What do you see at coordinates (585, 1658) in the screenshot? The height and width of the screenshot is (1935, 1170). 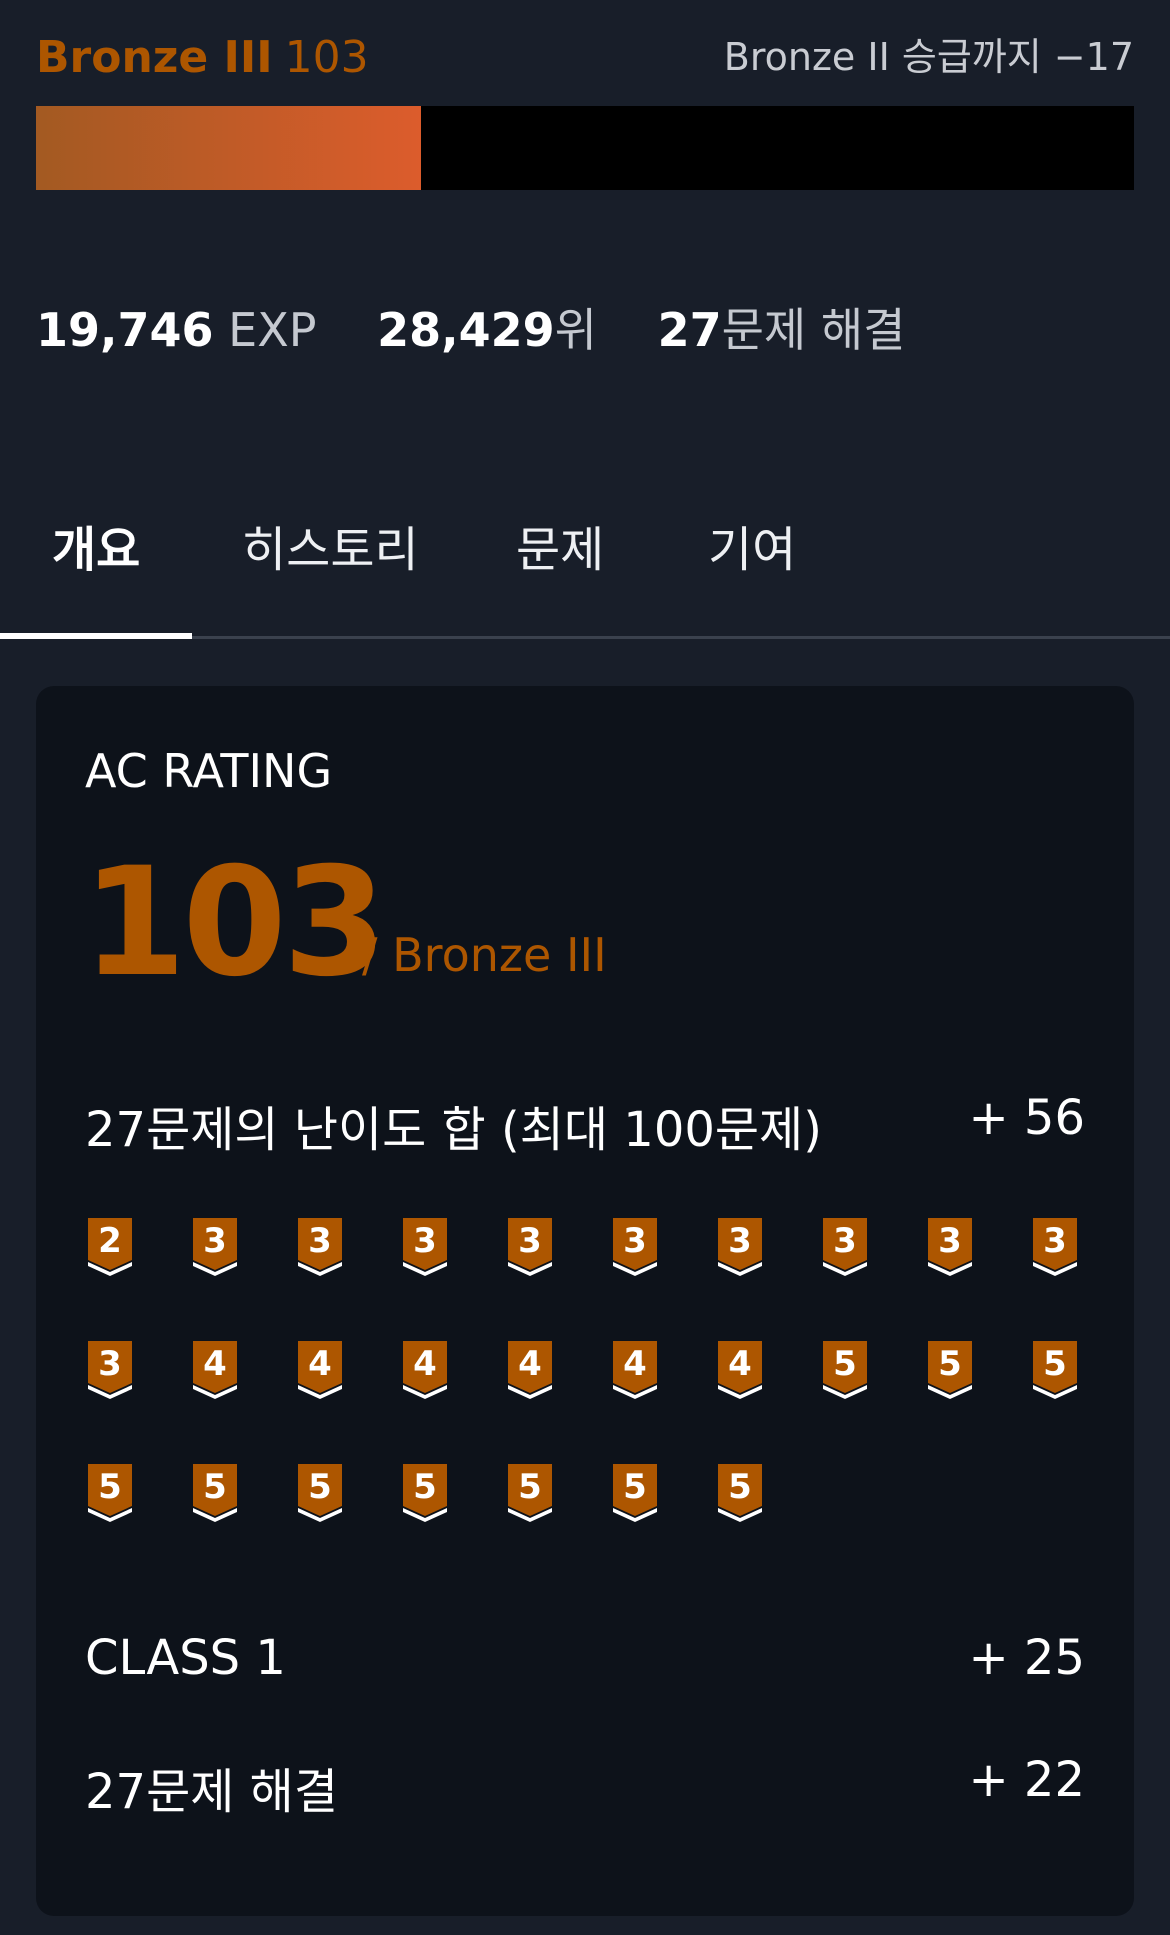 I see `class-row: CLASS 1 + 25` at bounding box center [585, 1658].